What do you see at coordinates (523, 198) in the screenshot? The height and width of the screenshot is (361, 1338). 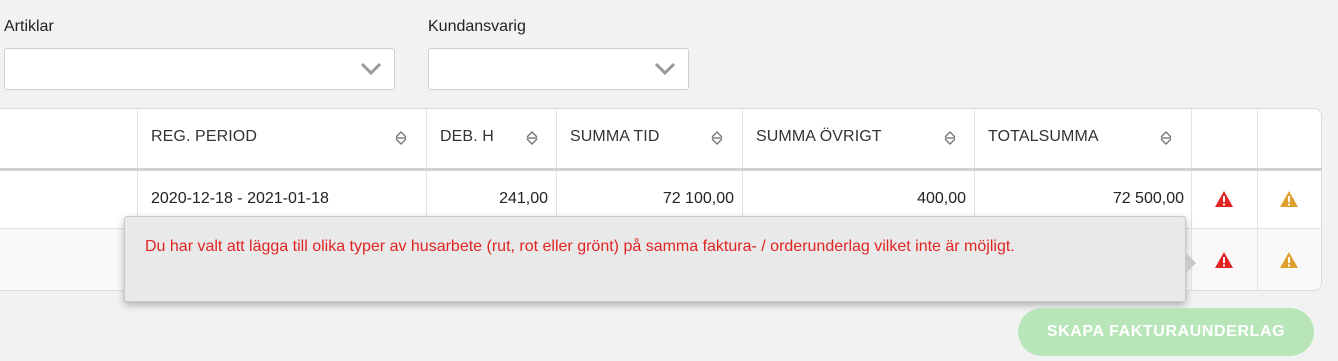 I see `cell-deb-h: 241,00` at bounding box center [523, 198].